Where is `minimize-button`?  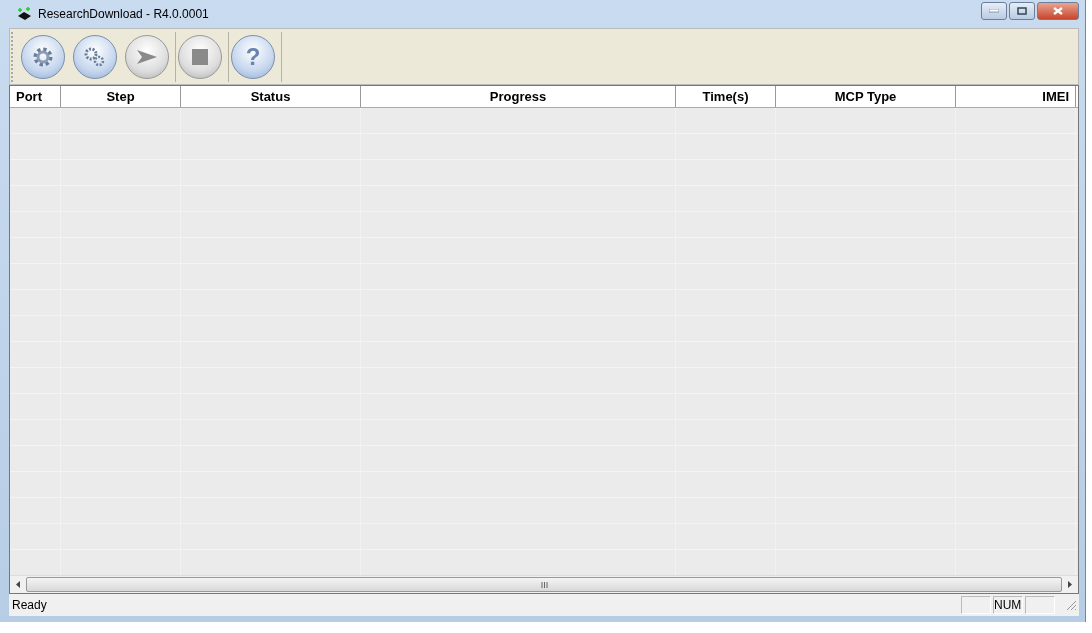 minimize-button is located at coordinates (994, 11).